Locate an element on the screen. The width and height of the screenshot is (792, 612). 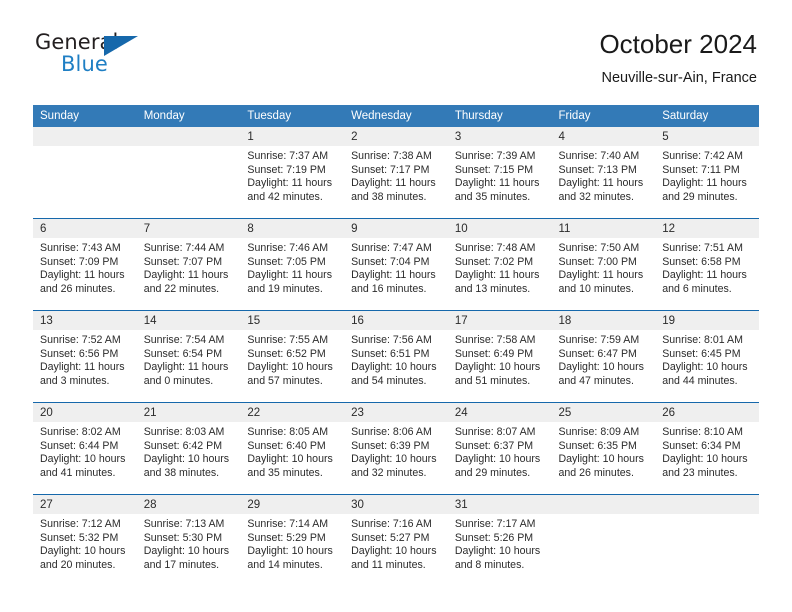
sunset-time: Sunset: 6:35 PM is located at coordinates (597, 445).